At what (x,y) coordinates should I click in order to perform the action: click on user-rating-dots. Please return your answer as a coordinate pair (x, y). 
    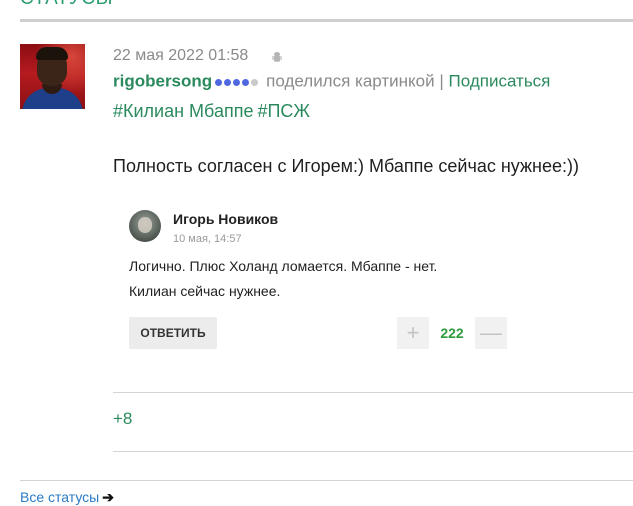
    Looking at the image, I should click on (237, 81).